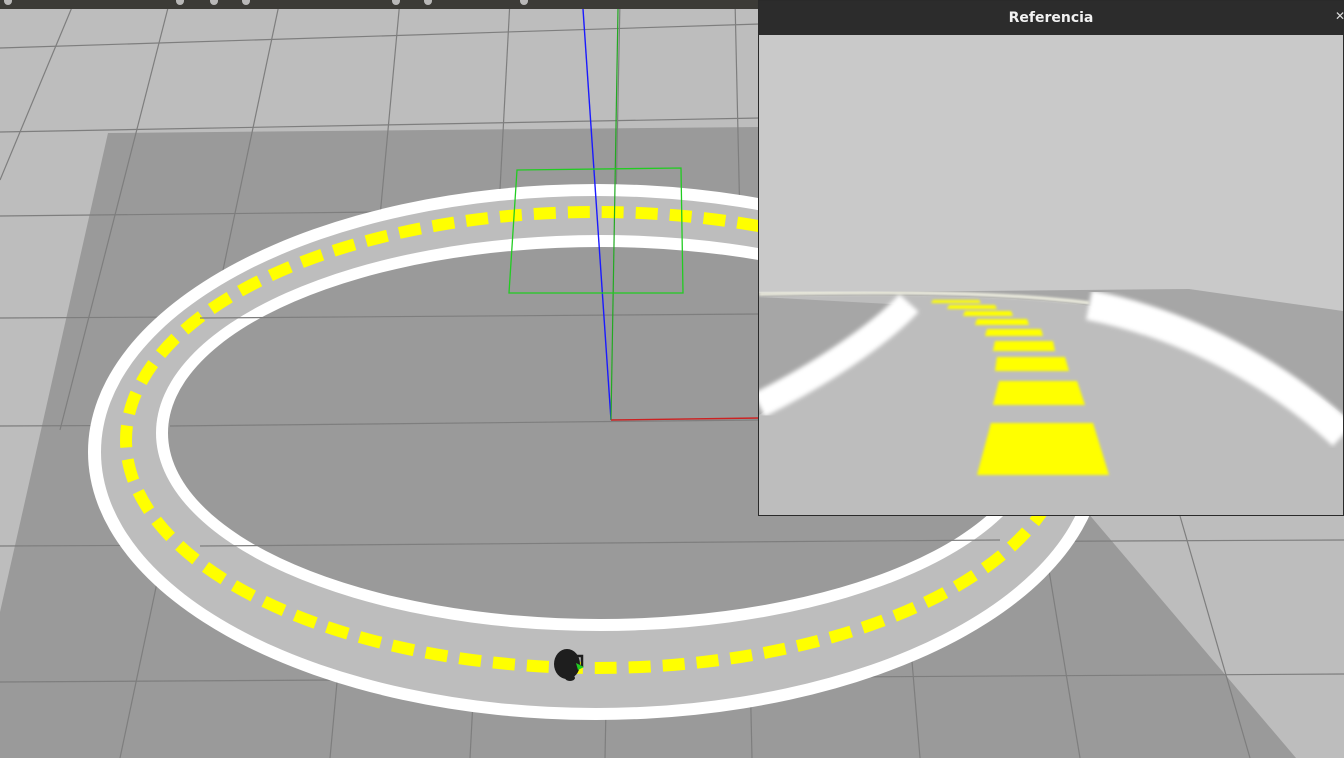 The image size is (1344, 758). I want to click on rotate-icon, so click(180, 2).